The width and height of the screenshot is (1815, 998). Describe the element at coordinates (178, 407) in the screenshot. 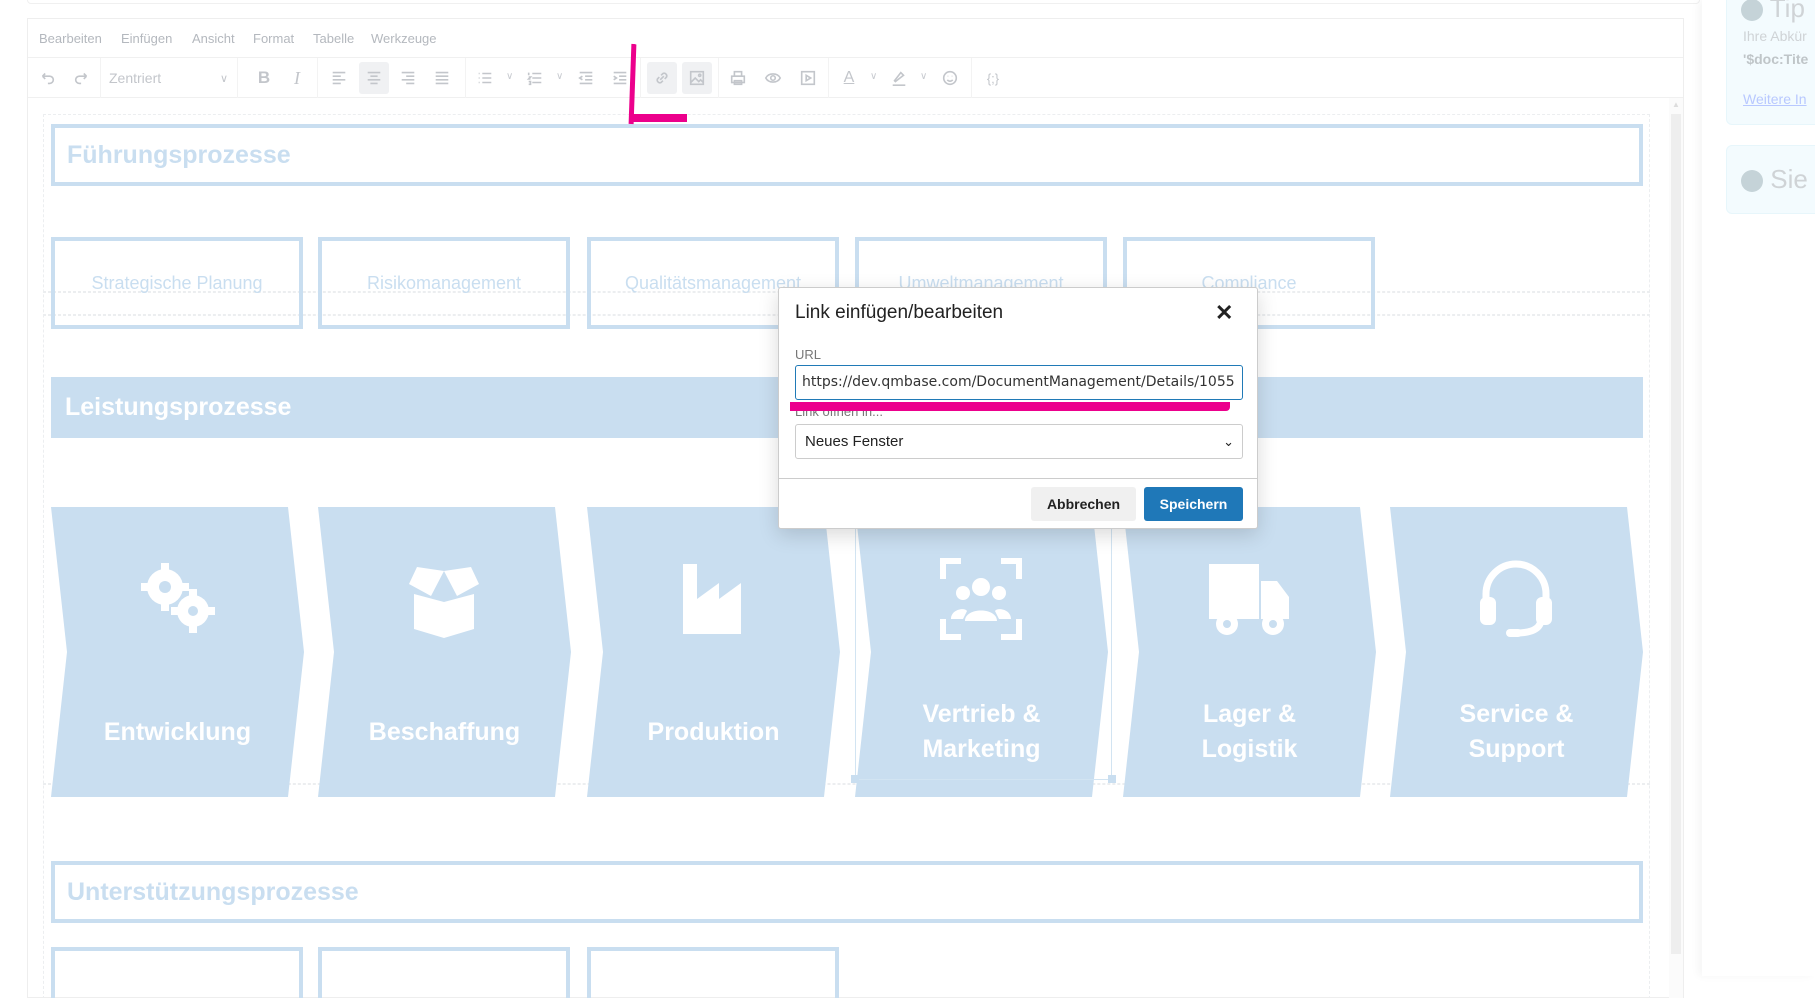

I see `heading-text: Leistungsprozesse` at that location.